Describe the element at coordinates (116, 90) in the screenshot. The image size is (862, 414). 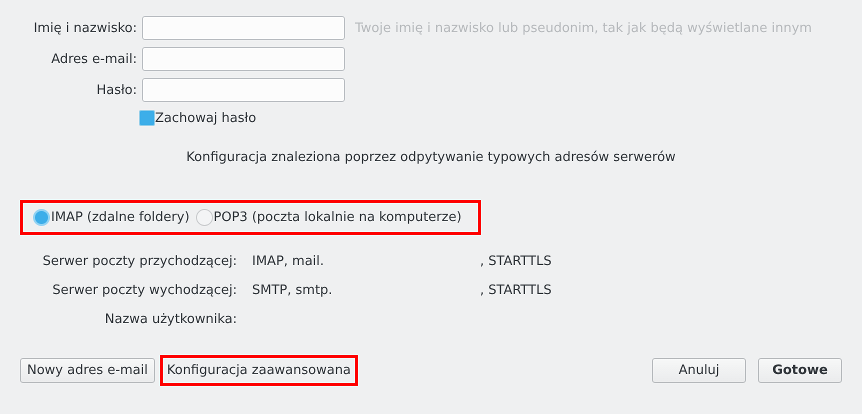
I see `field-label: Hasło:` at that location.